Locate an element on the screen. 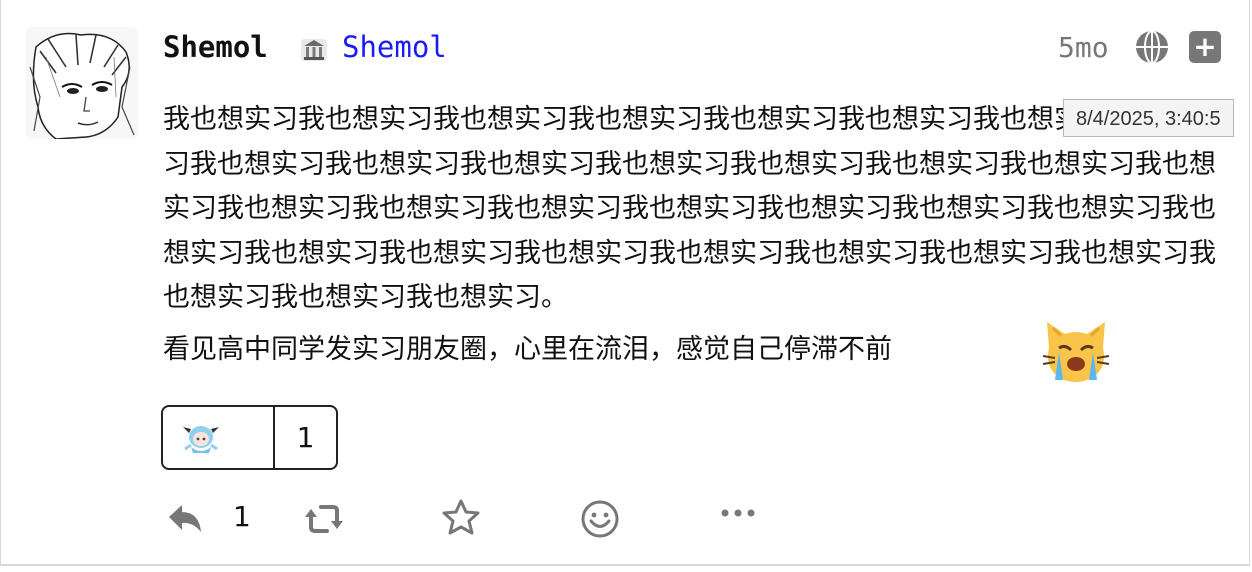  author-display-name: Shemol is located at coordinates (215, 47).